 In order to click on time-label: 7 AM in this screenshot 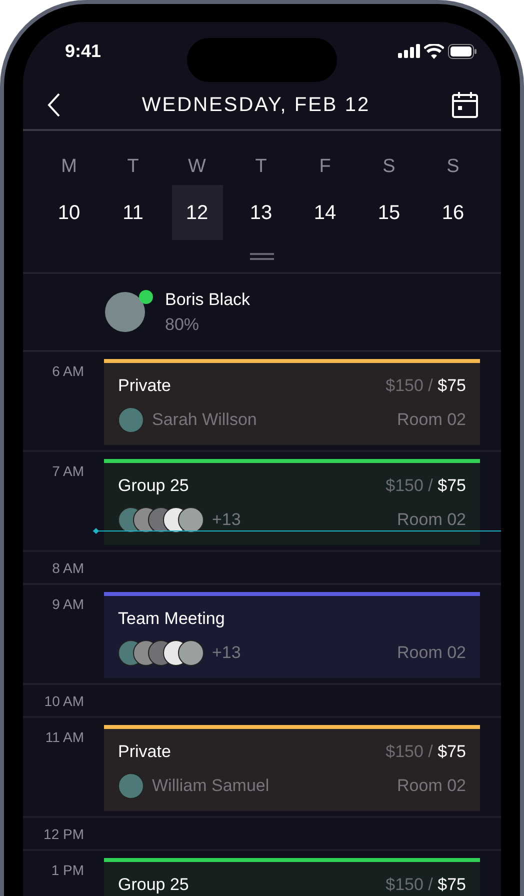, I will do `click(67, 471)`.